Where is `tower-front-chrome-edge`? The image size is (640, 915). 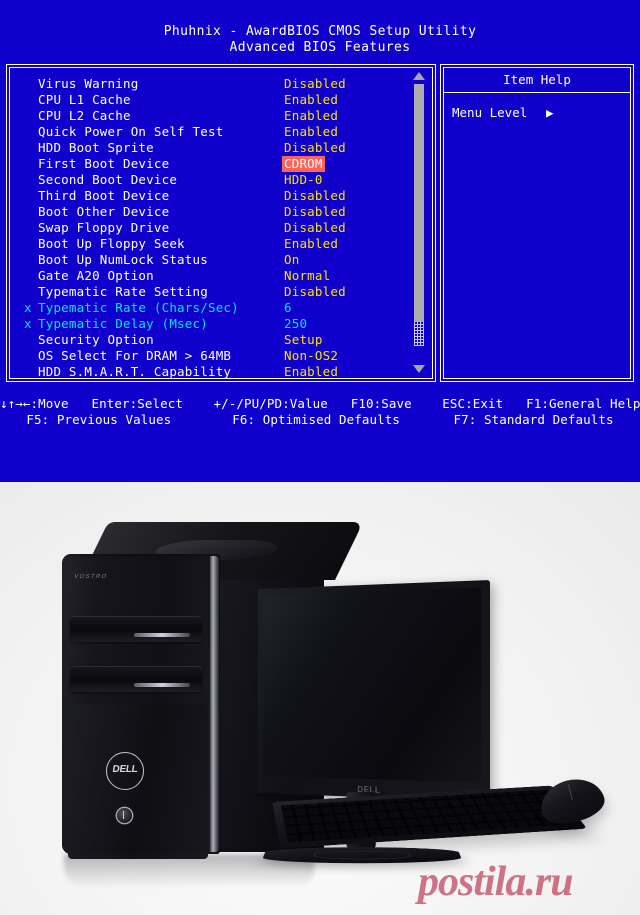 tower-front-chrome-edge is located at coordinates (214, 704).